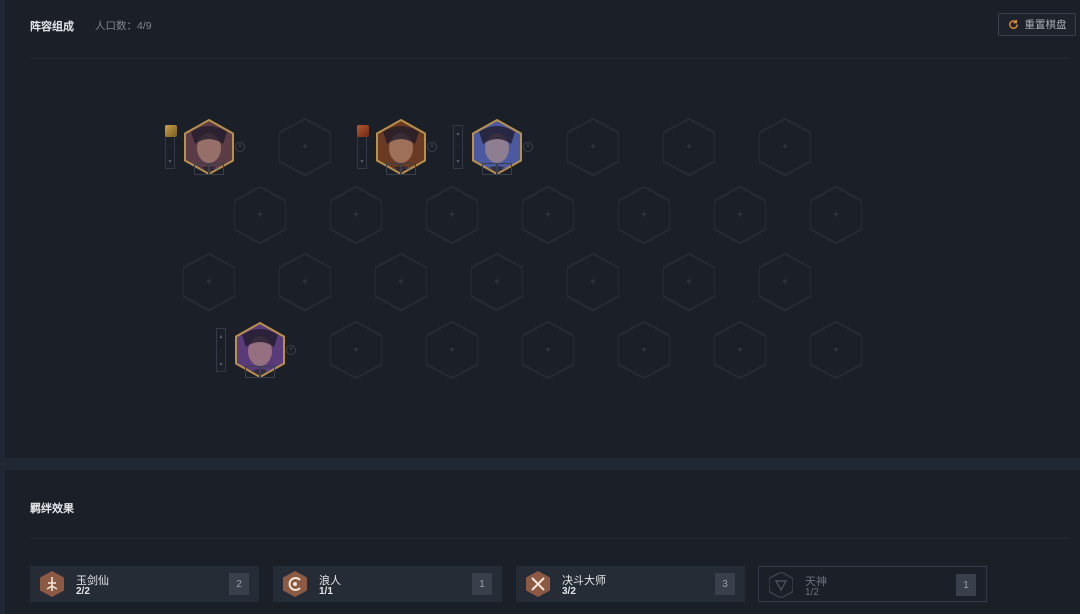 The height and width of the screenshot is (614, 1080). Describe the element at coordinates (781, 585) in the screenshot. I see `divine-icon` at that location.